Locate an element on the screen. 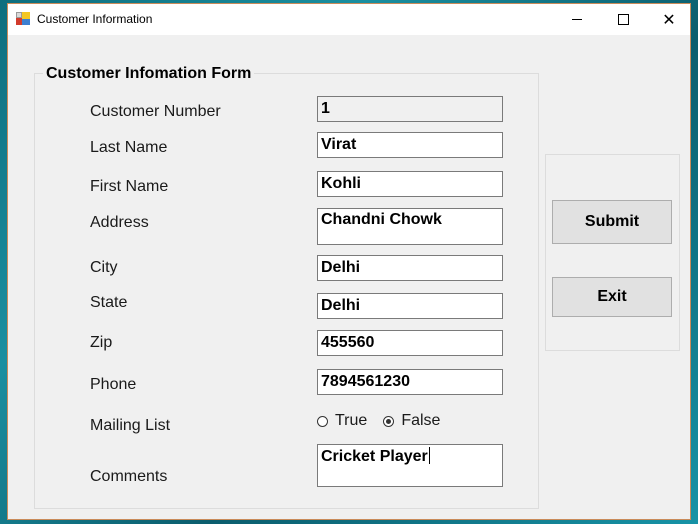 The height and width of the screenshot is (524, 698). address-field: Chandni Chowk is located at coordinates (410, 226).